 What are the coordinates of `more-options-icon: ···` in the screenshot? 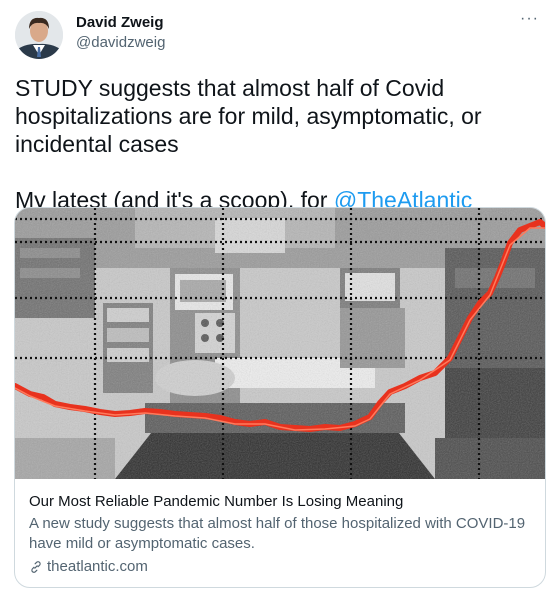 It's located at (529, 19).